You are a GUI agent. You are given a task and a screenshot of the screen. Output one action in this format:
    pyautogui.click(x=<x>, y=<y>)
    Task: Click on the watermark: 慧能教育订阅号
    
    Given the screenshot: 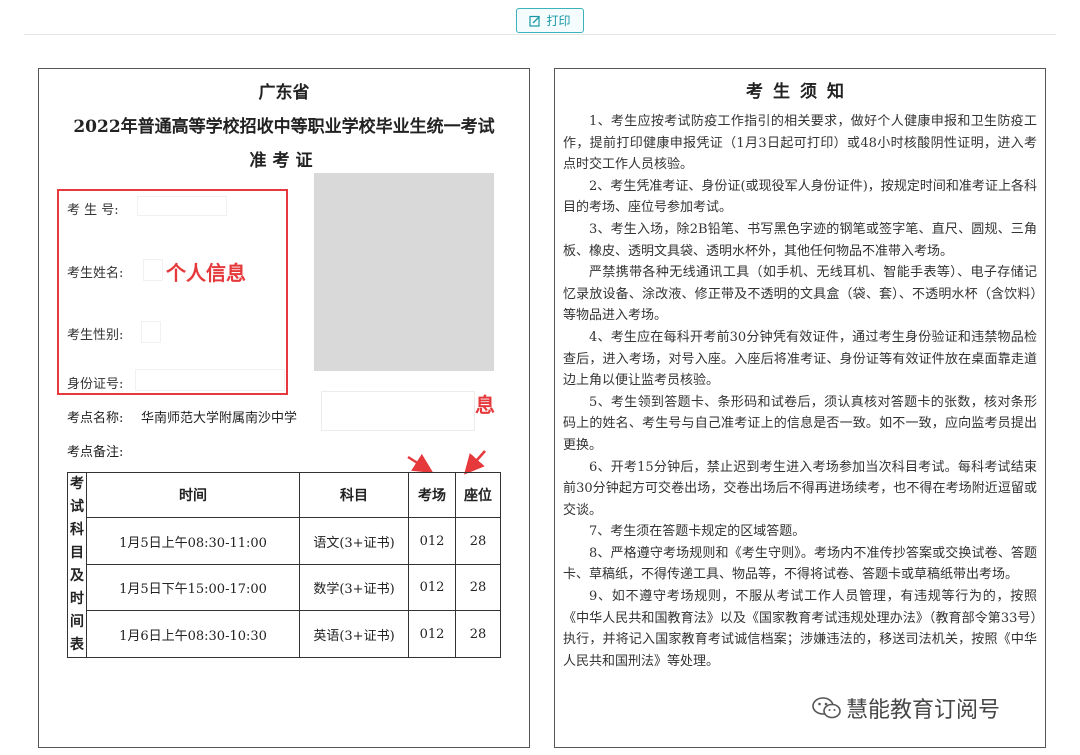 What is the action you would take?
    pyautogui.click(x=906, y=708)
    